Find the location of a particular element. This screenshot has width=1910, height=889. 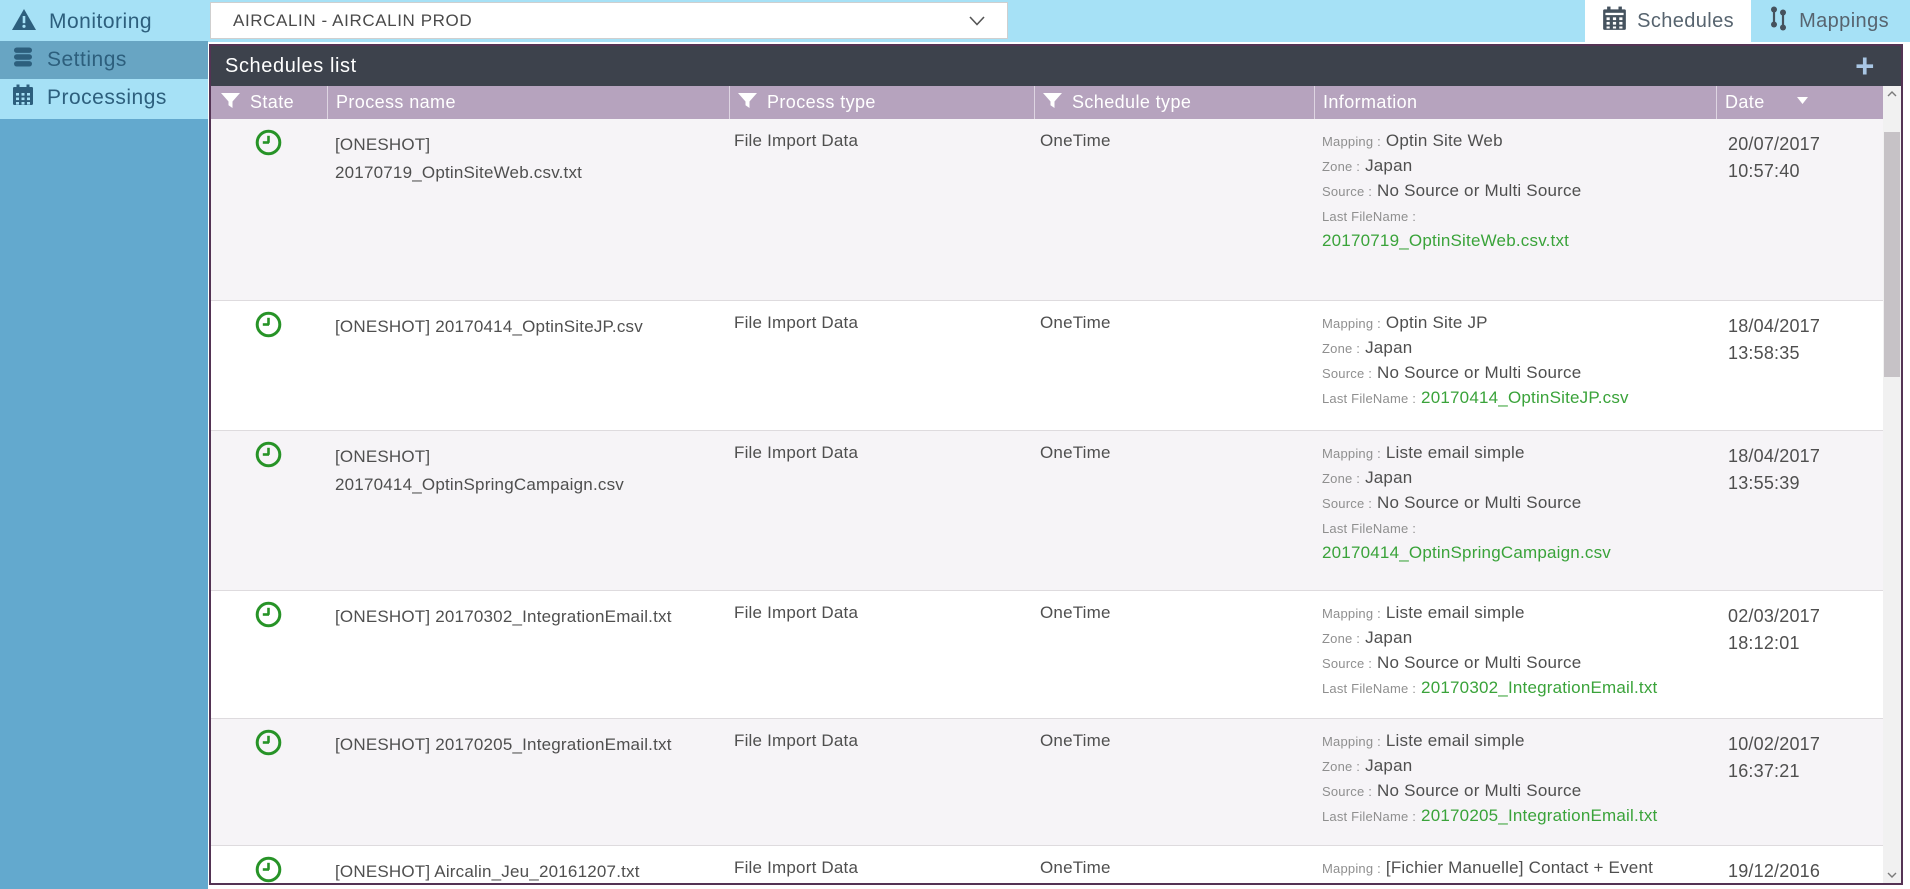

date-cell: 10/02/2017 16:37:21 is located at coordinates (1801, 782).